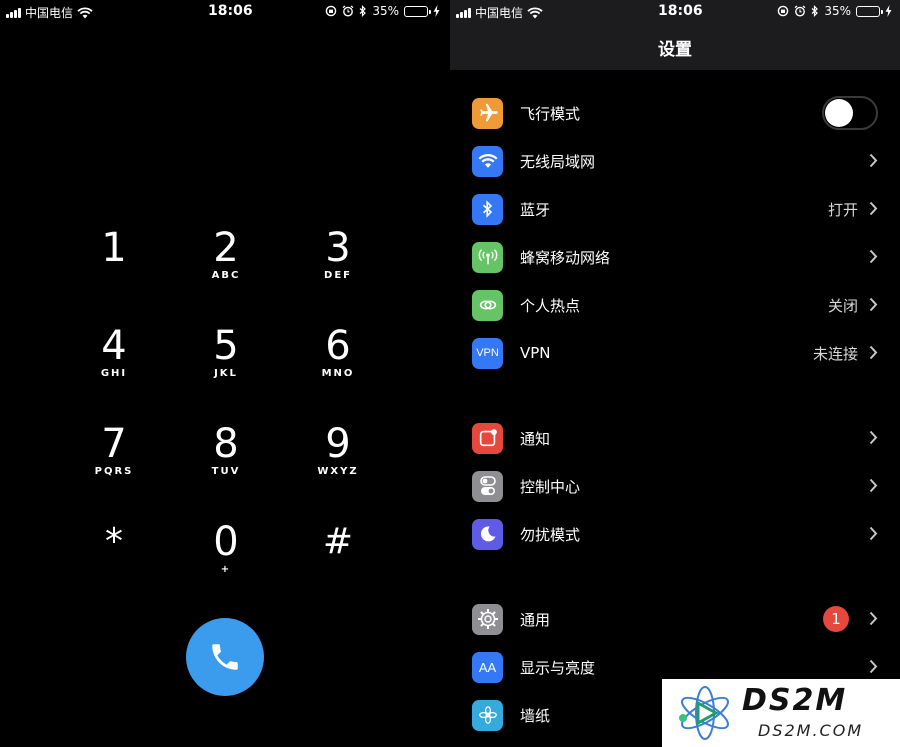  I want to click on settings-row-label: 通知, so click(535, 438).